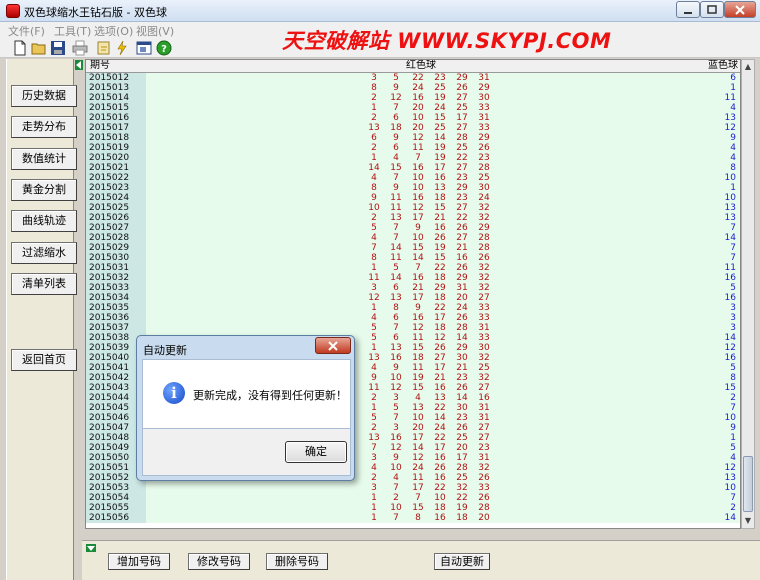 Image resolution: width=760 pixels, height=580 pixels. I want to click on scroll-up-icon: ▲, so click(748, 67).